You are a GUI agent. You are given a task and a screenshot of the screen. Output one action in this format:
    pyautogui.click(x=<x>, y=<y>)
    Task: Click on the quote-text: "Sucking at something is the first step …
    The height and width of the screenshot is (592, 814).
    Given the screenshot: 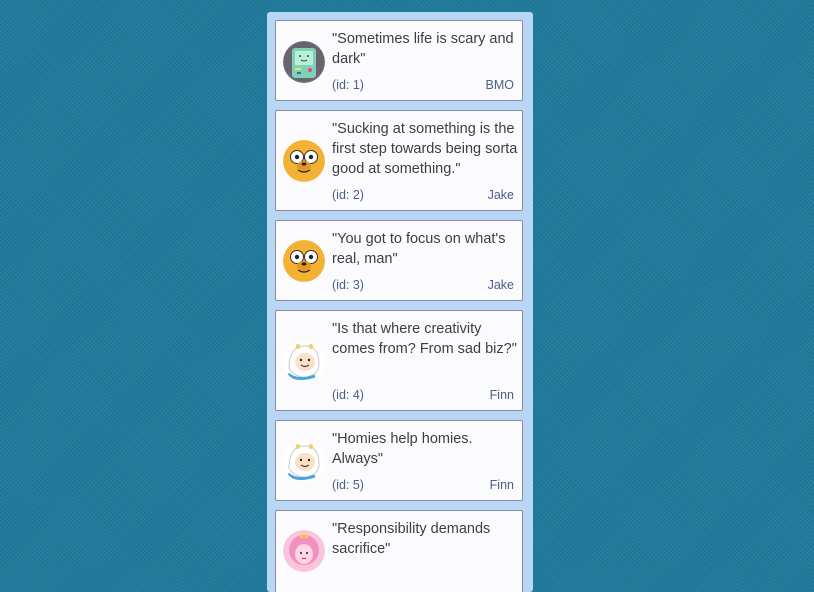 What is the action you would take?
    pyautogui.click(x=425, y=149)
    